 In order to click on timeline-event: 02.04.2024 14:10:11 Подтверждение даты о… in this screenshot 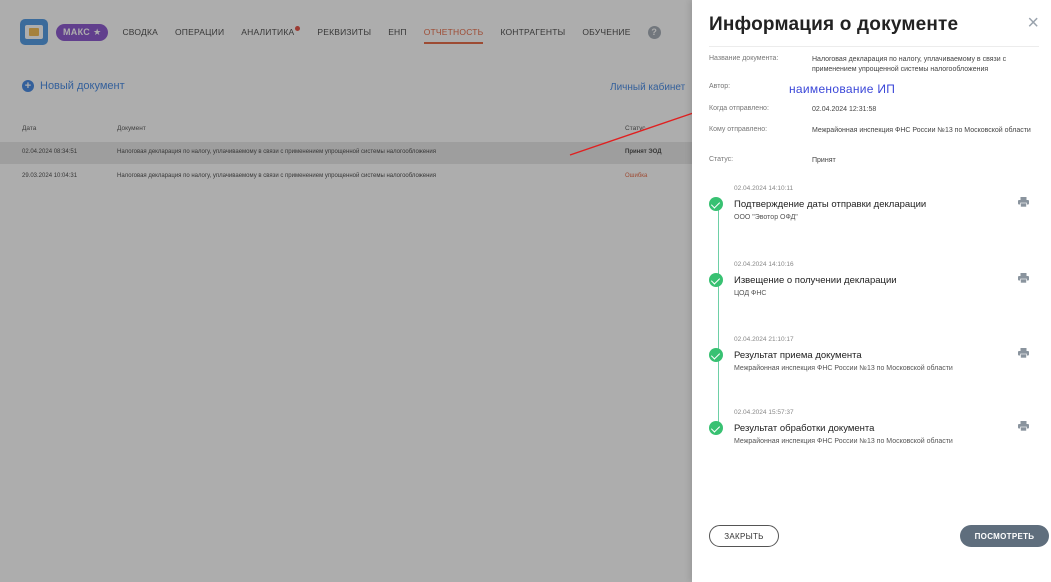, I will do `click(876, 205)`.